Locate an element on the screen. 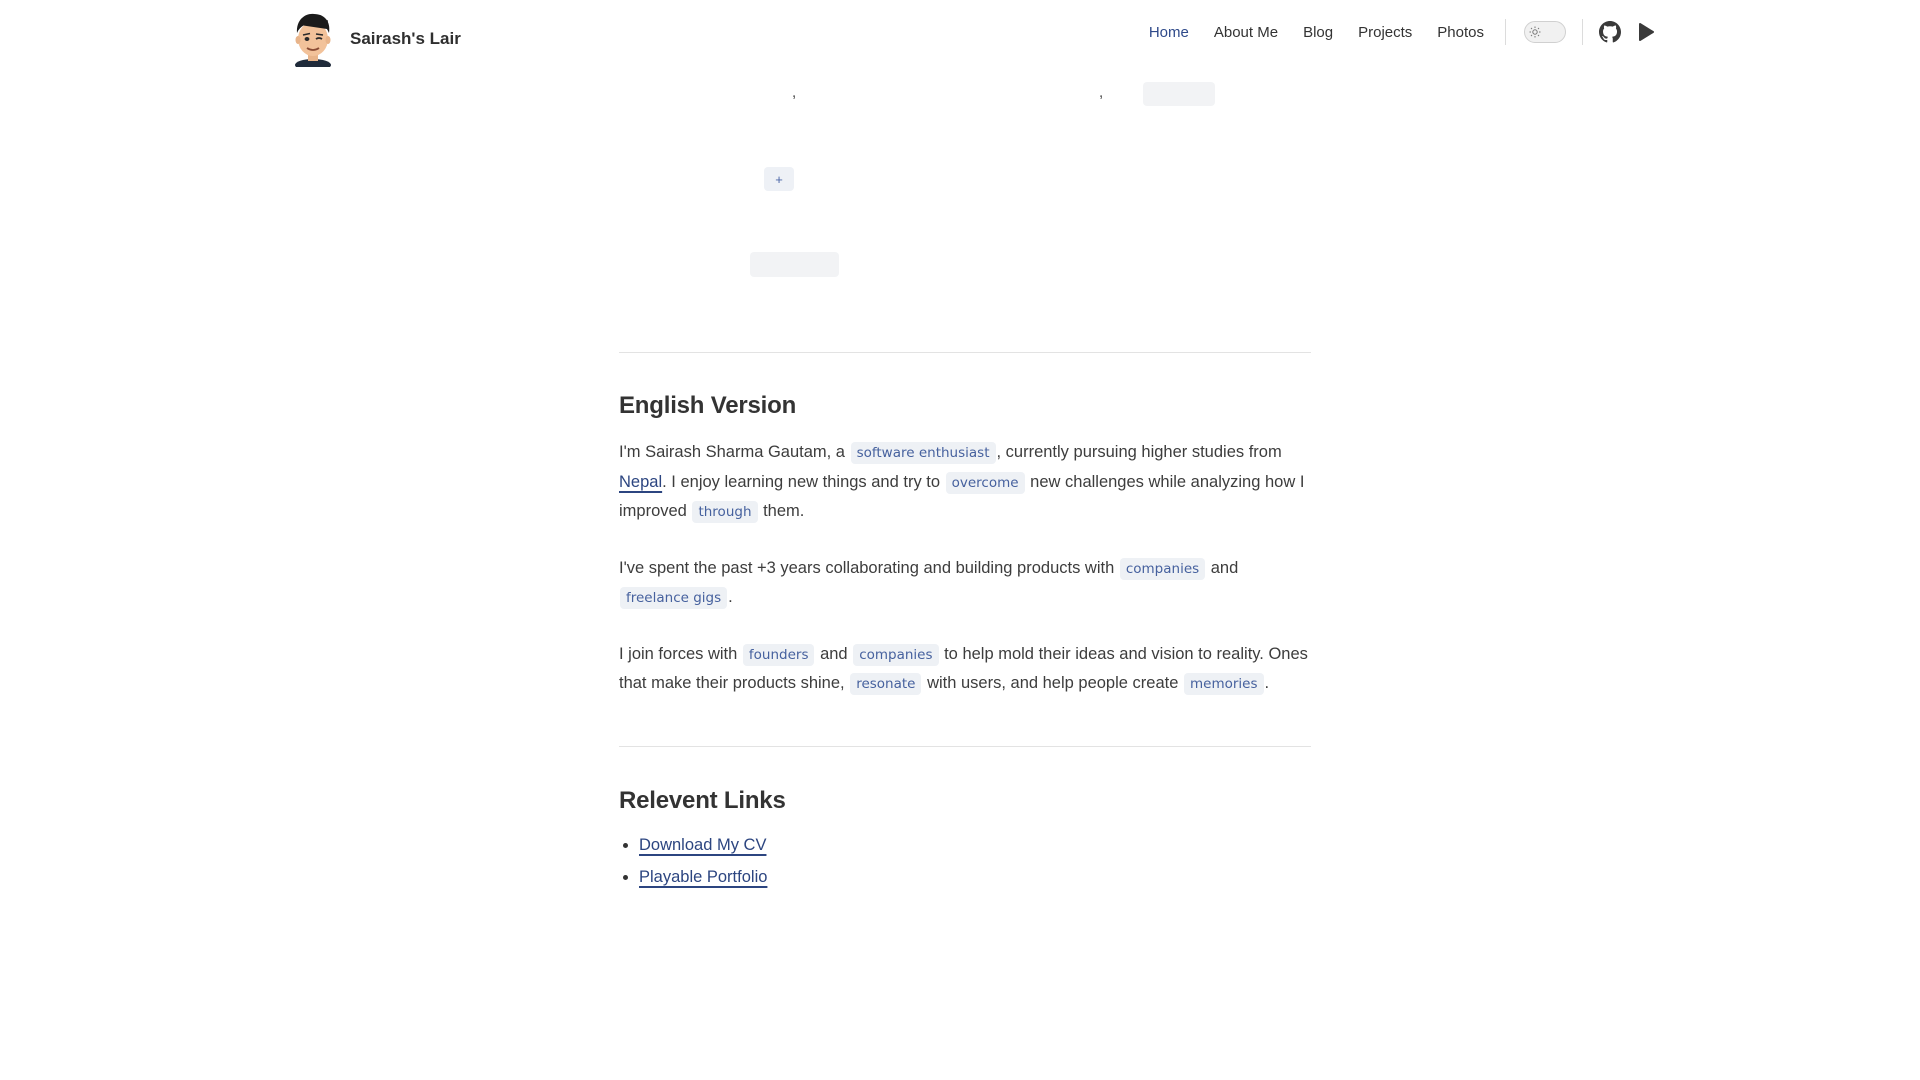 The width and height of the screenshot is (1920, 1080). text: , currently pursuing higher studies from is located at coordinates (1139, 452).